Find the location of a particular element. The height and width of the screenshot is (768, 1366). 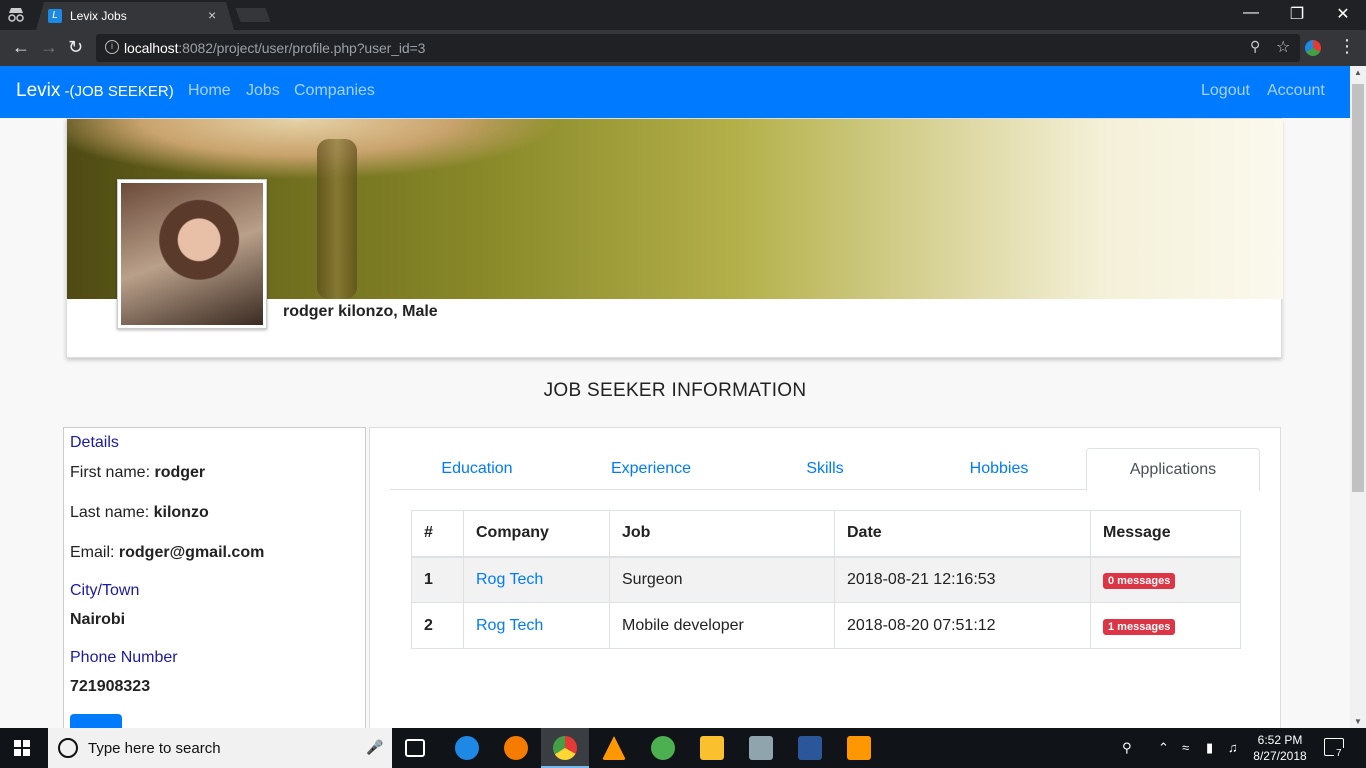

tab-hobbies: Hobbies is located at coordinates (999, 469).